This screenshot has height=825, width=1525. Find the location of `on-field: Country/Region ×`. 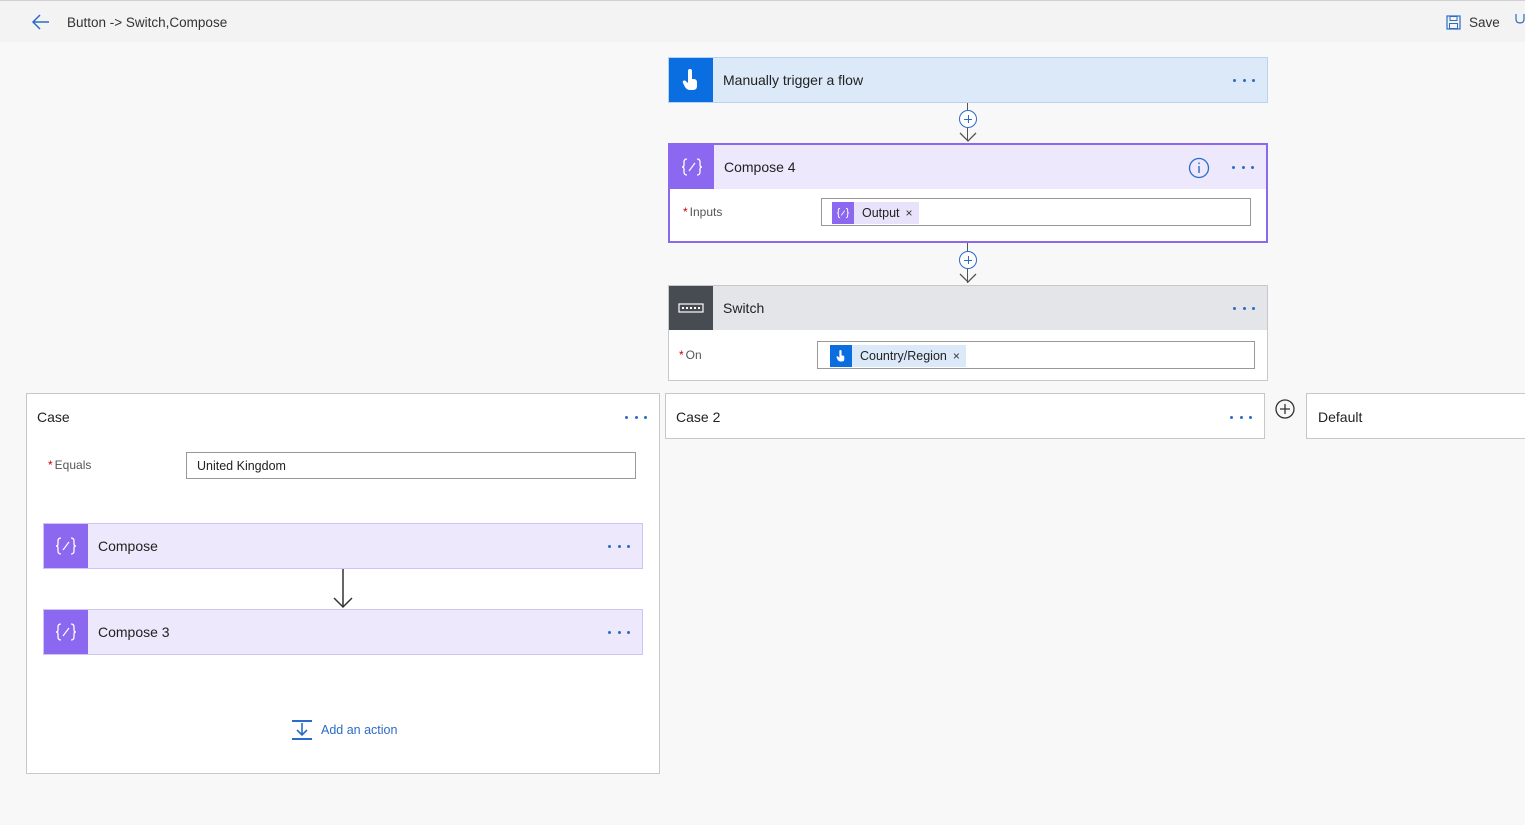

on-field: Country/Region × is located at coordinates (1036, 355).